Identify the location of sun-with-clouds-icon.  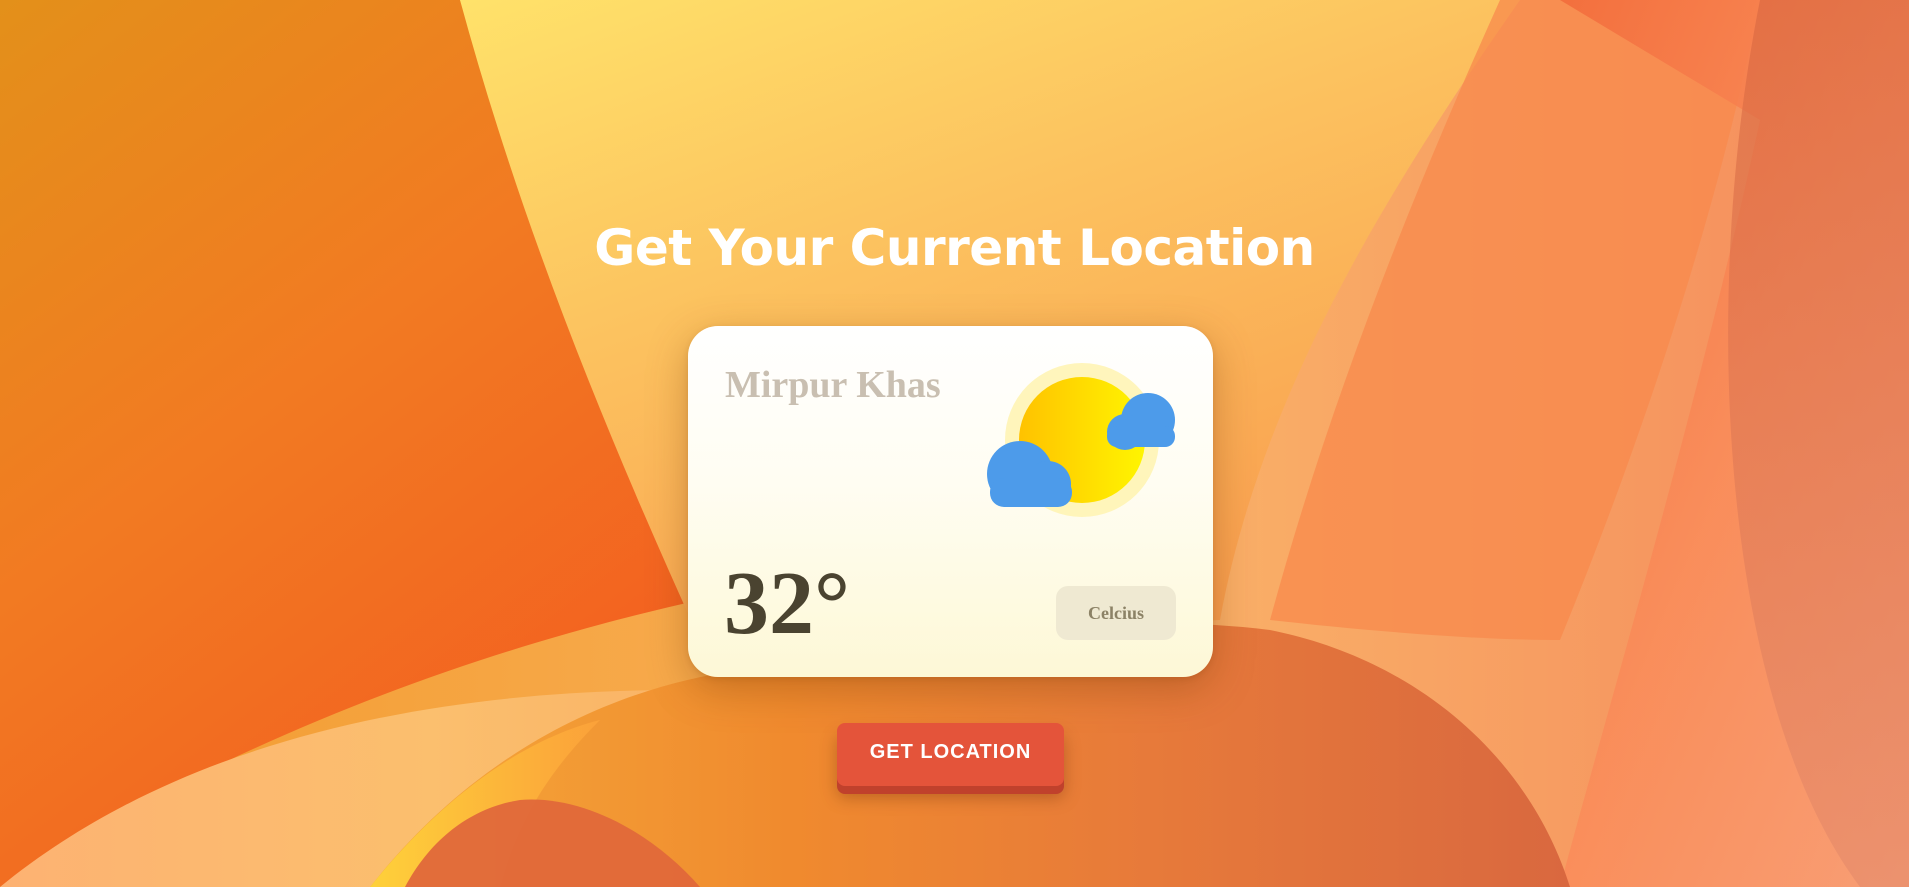
(1081, 440).